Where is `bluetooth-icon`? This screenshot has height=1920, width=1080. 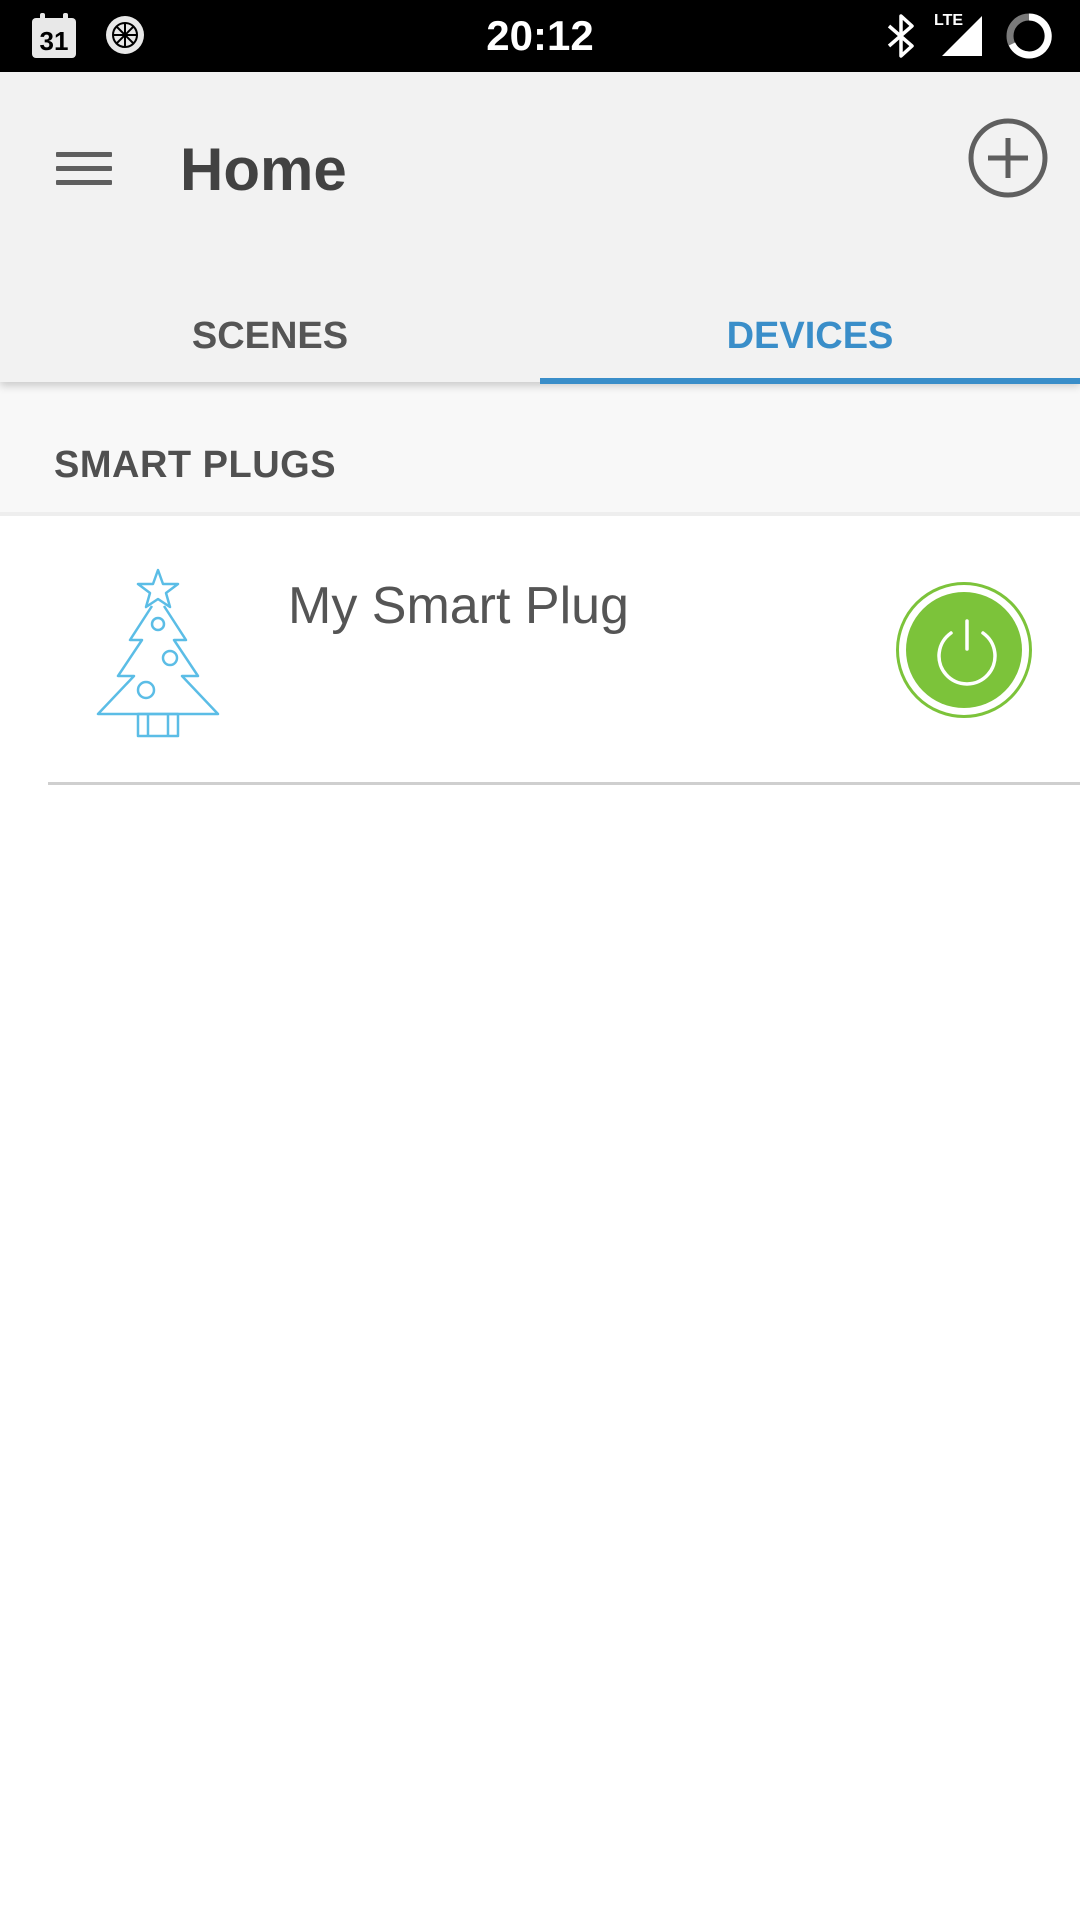 bluetooth-icon is located at coordinates (901, 36).